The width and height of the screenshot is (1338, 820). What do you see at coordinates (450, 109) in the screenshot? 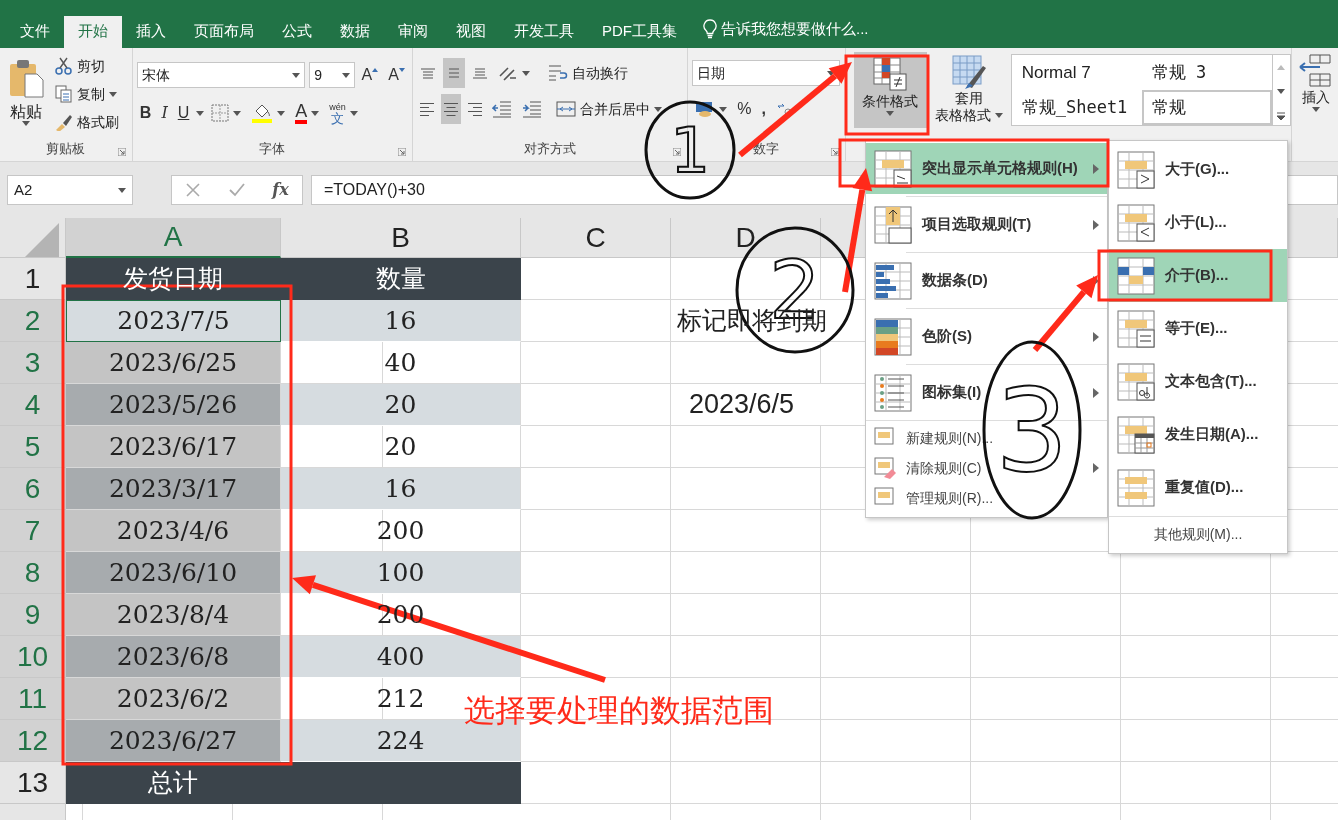
I see `horizontal-align-button` at bounding box center [450, 109].